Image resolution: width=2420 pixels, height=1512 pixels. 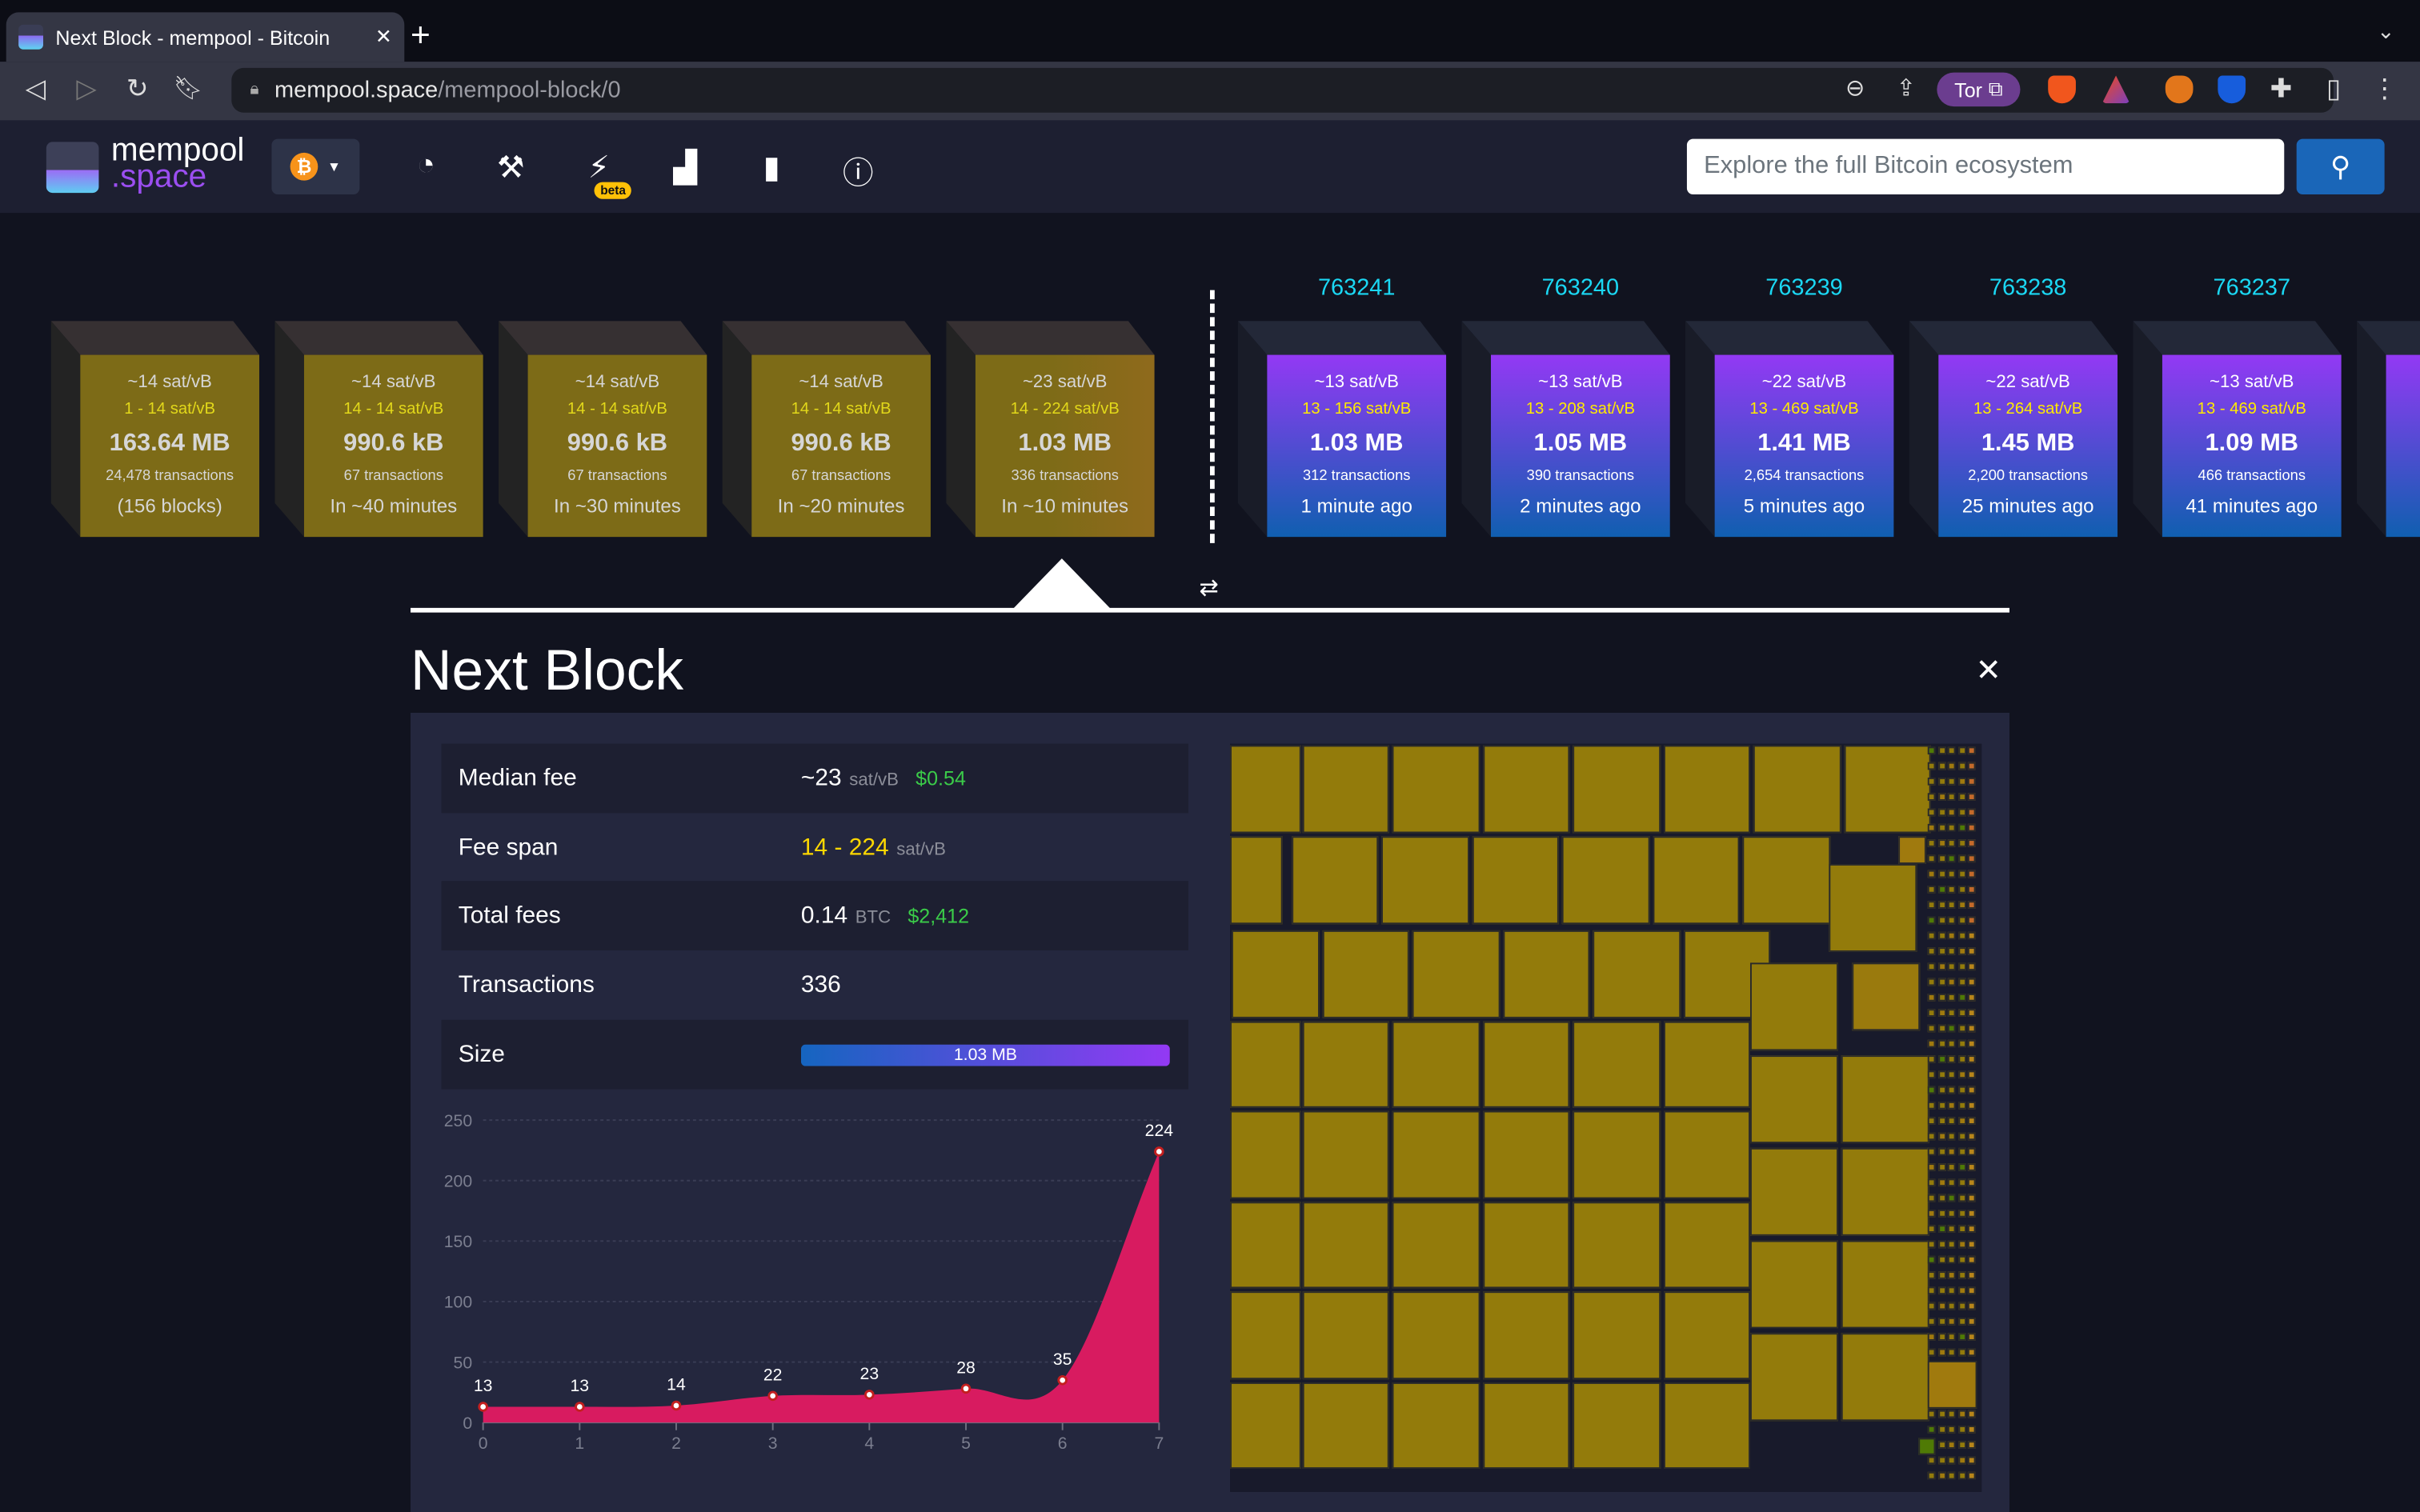 What do you see at coordinates (1356, 287) in the screenshot?
I see `block-height-link: 763241` at bounding box center [1356, 287].